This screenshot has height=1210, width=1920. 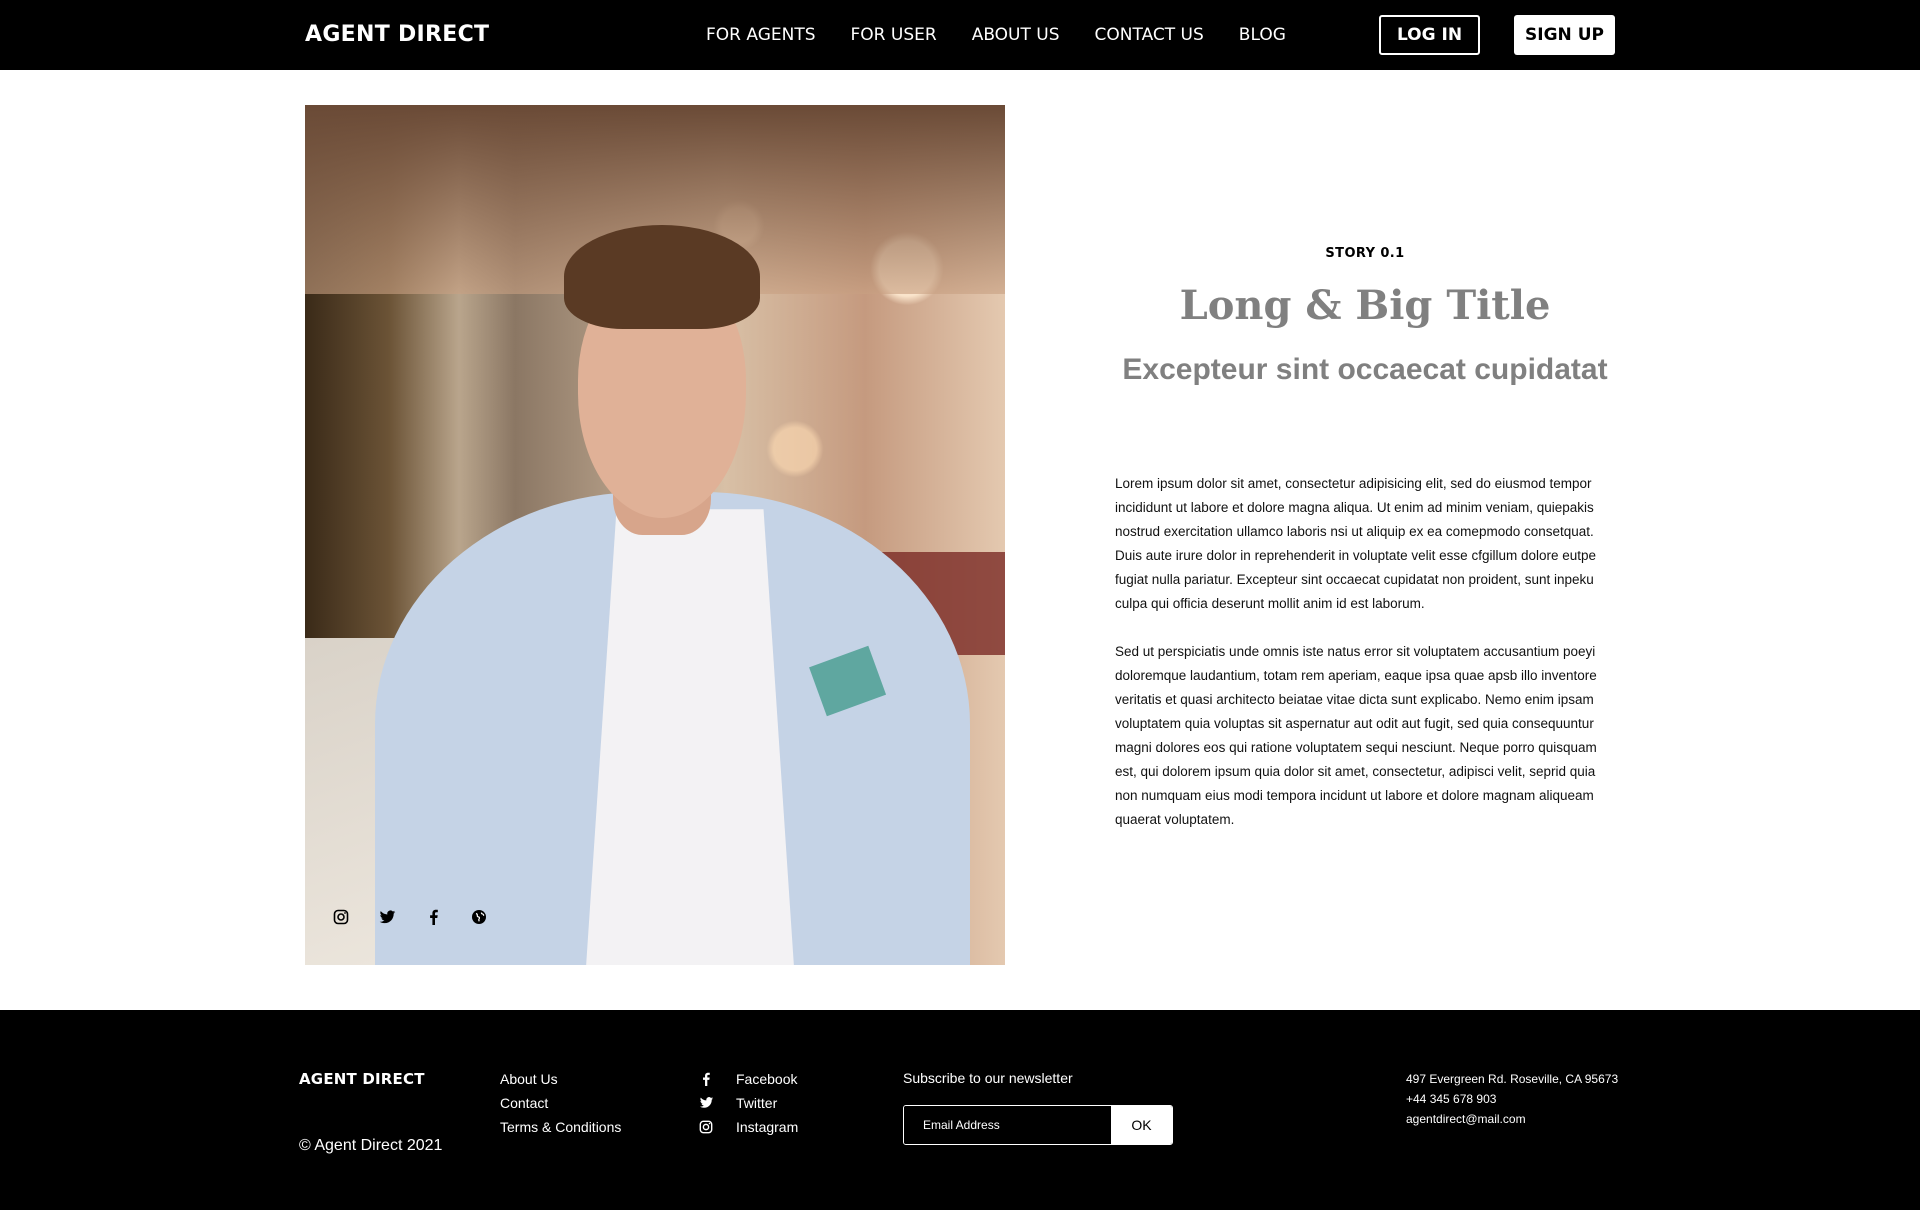 I want to click on footer-social-instagram: Instagram, so click(x=748, y=1127).